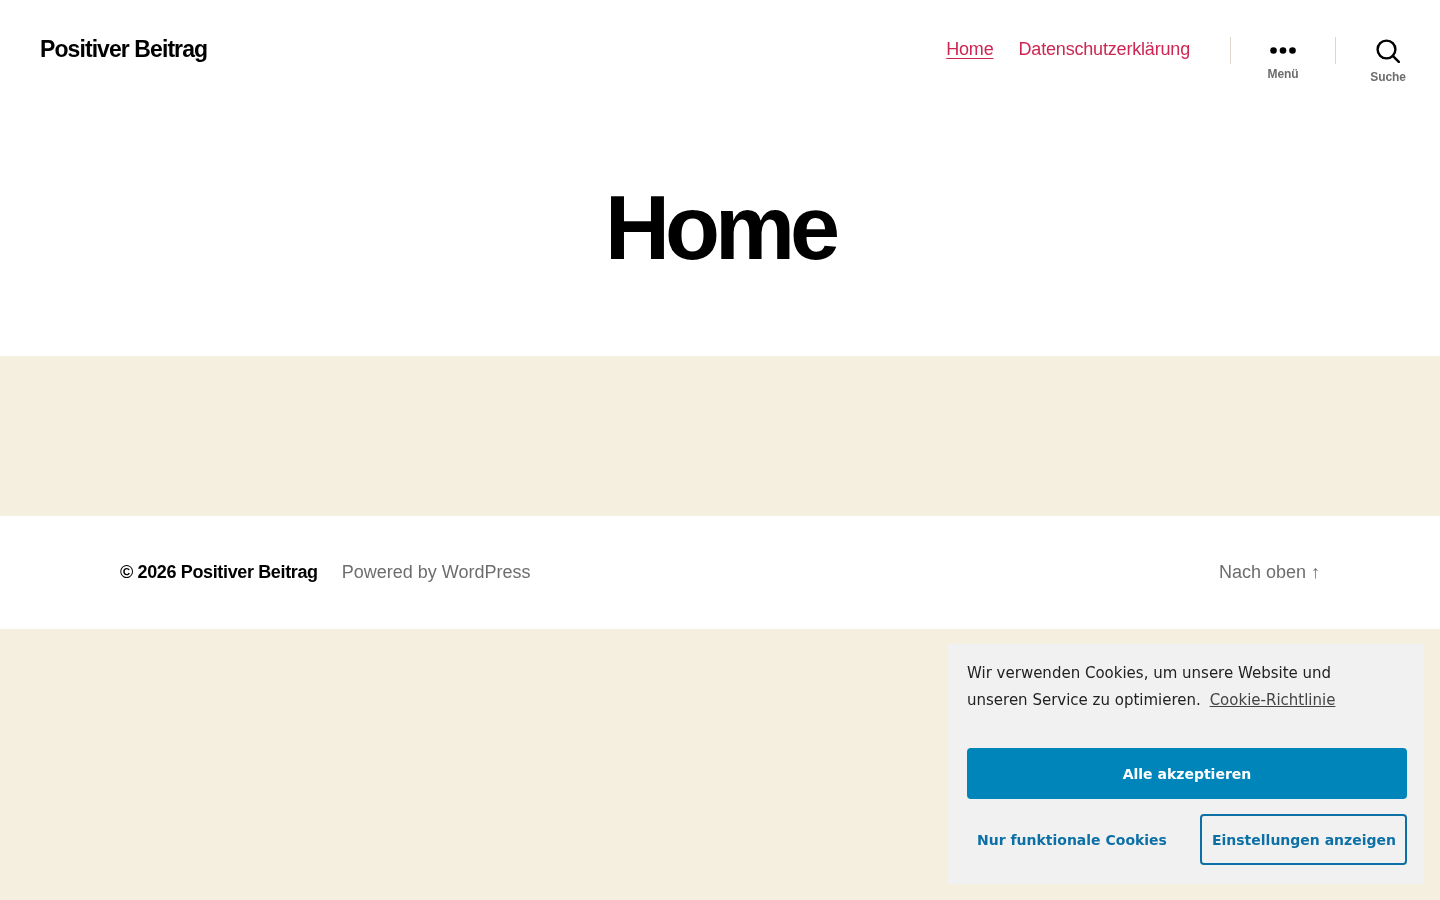 The width and height of the screenshot is (1440, 900). What do you see at coordinates (1283, 50) in the screenshot?
I see `menu-icon` at bounding box center [1283, 50].